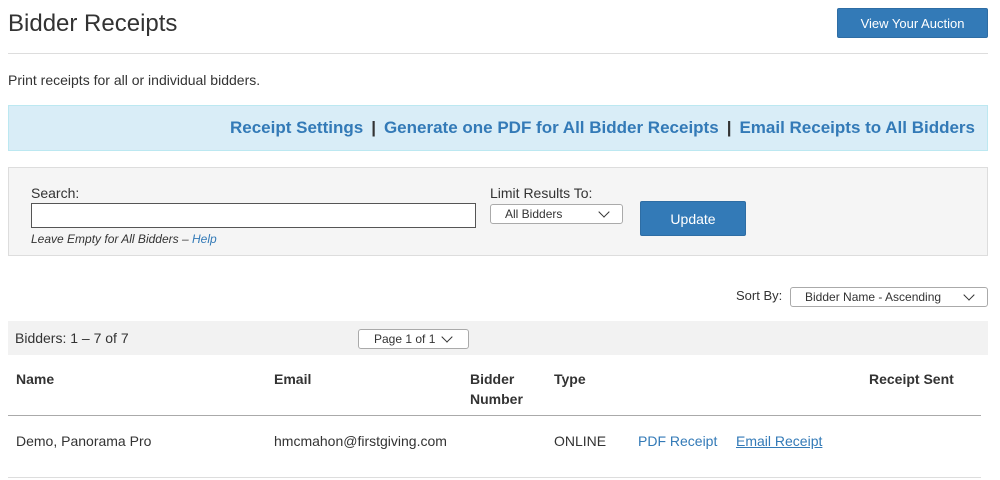 This screenshot has height=480, width=1000. Describe the element at coordinates (293, 379) in the screenshot. I see `column-header-email: Email` at that location.